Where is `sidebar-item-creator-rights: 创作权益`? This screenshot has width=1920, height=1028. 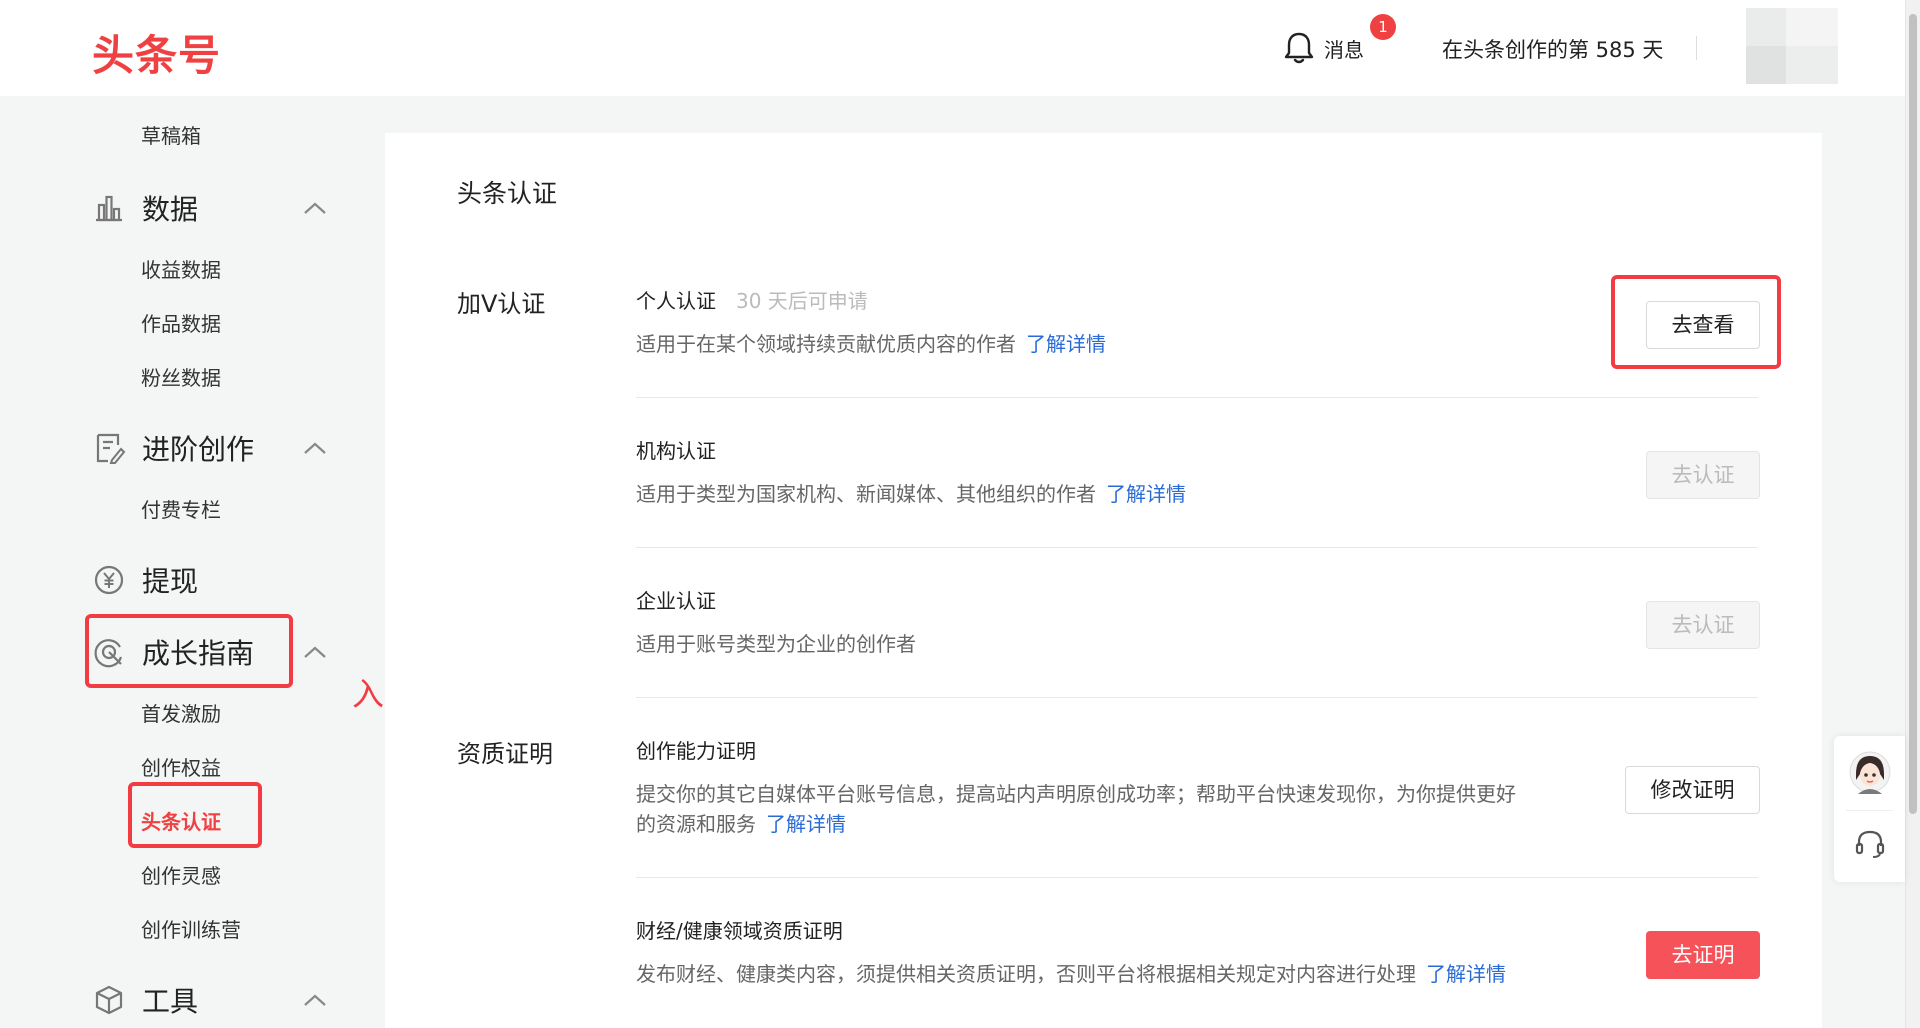 sidebar-item-creator-rights: 创作权益 is located at coordinates (181, 766).